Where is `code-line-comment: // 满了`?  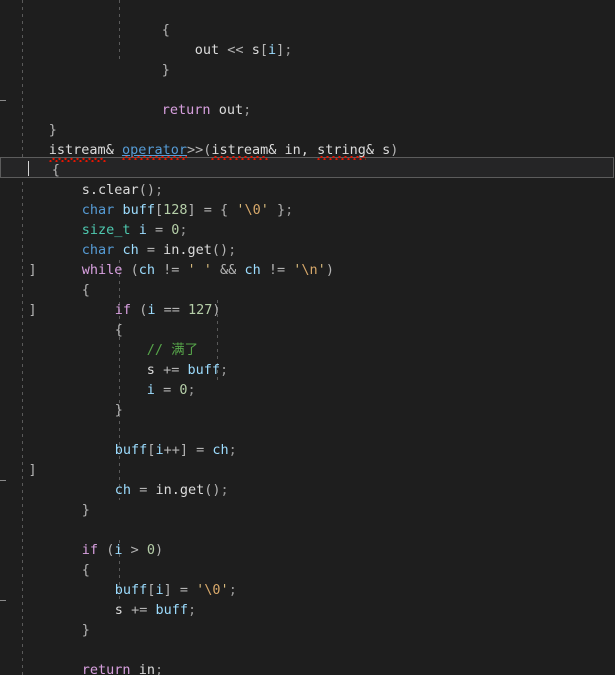 code-line-comment: // 满了 is located at coordinates (307, 339).